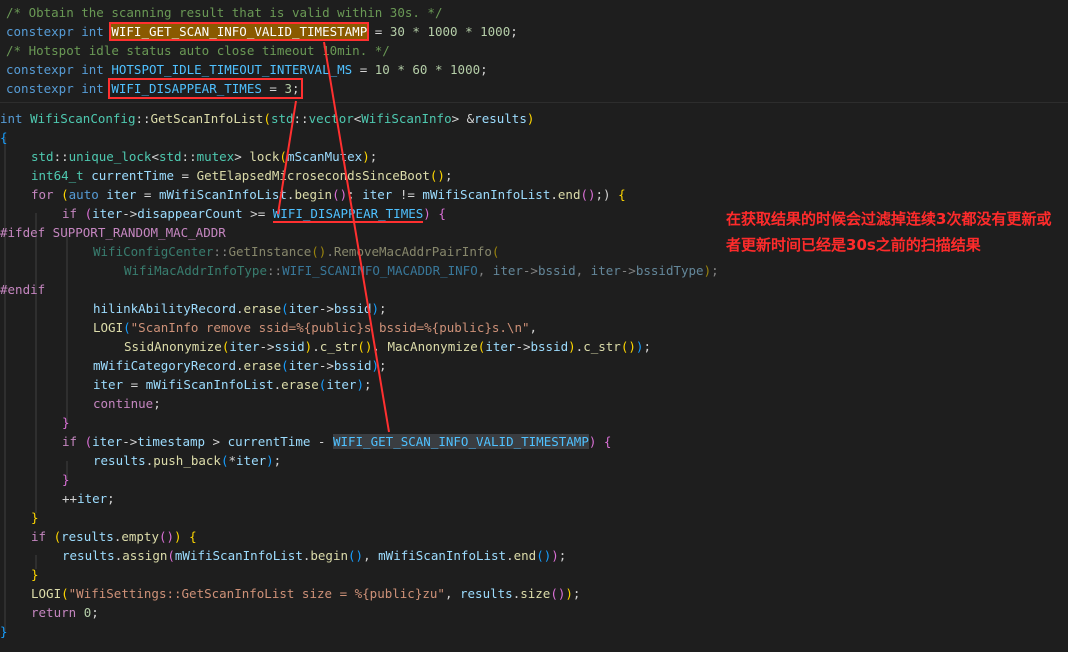 The height and width of the screenshot is (652, 1068). I want to click on keyword-int: int, so click(15, 118).